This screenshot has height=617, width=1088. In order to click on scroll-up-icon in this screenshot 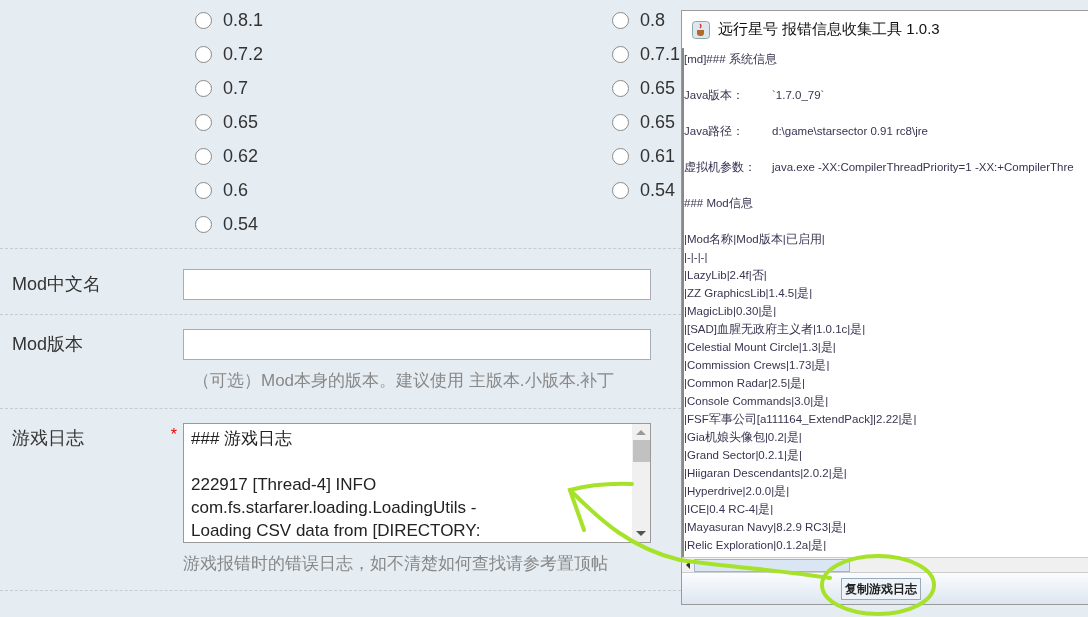, I will do `click(641, 432)`.